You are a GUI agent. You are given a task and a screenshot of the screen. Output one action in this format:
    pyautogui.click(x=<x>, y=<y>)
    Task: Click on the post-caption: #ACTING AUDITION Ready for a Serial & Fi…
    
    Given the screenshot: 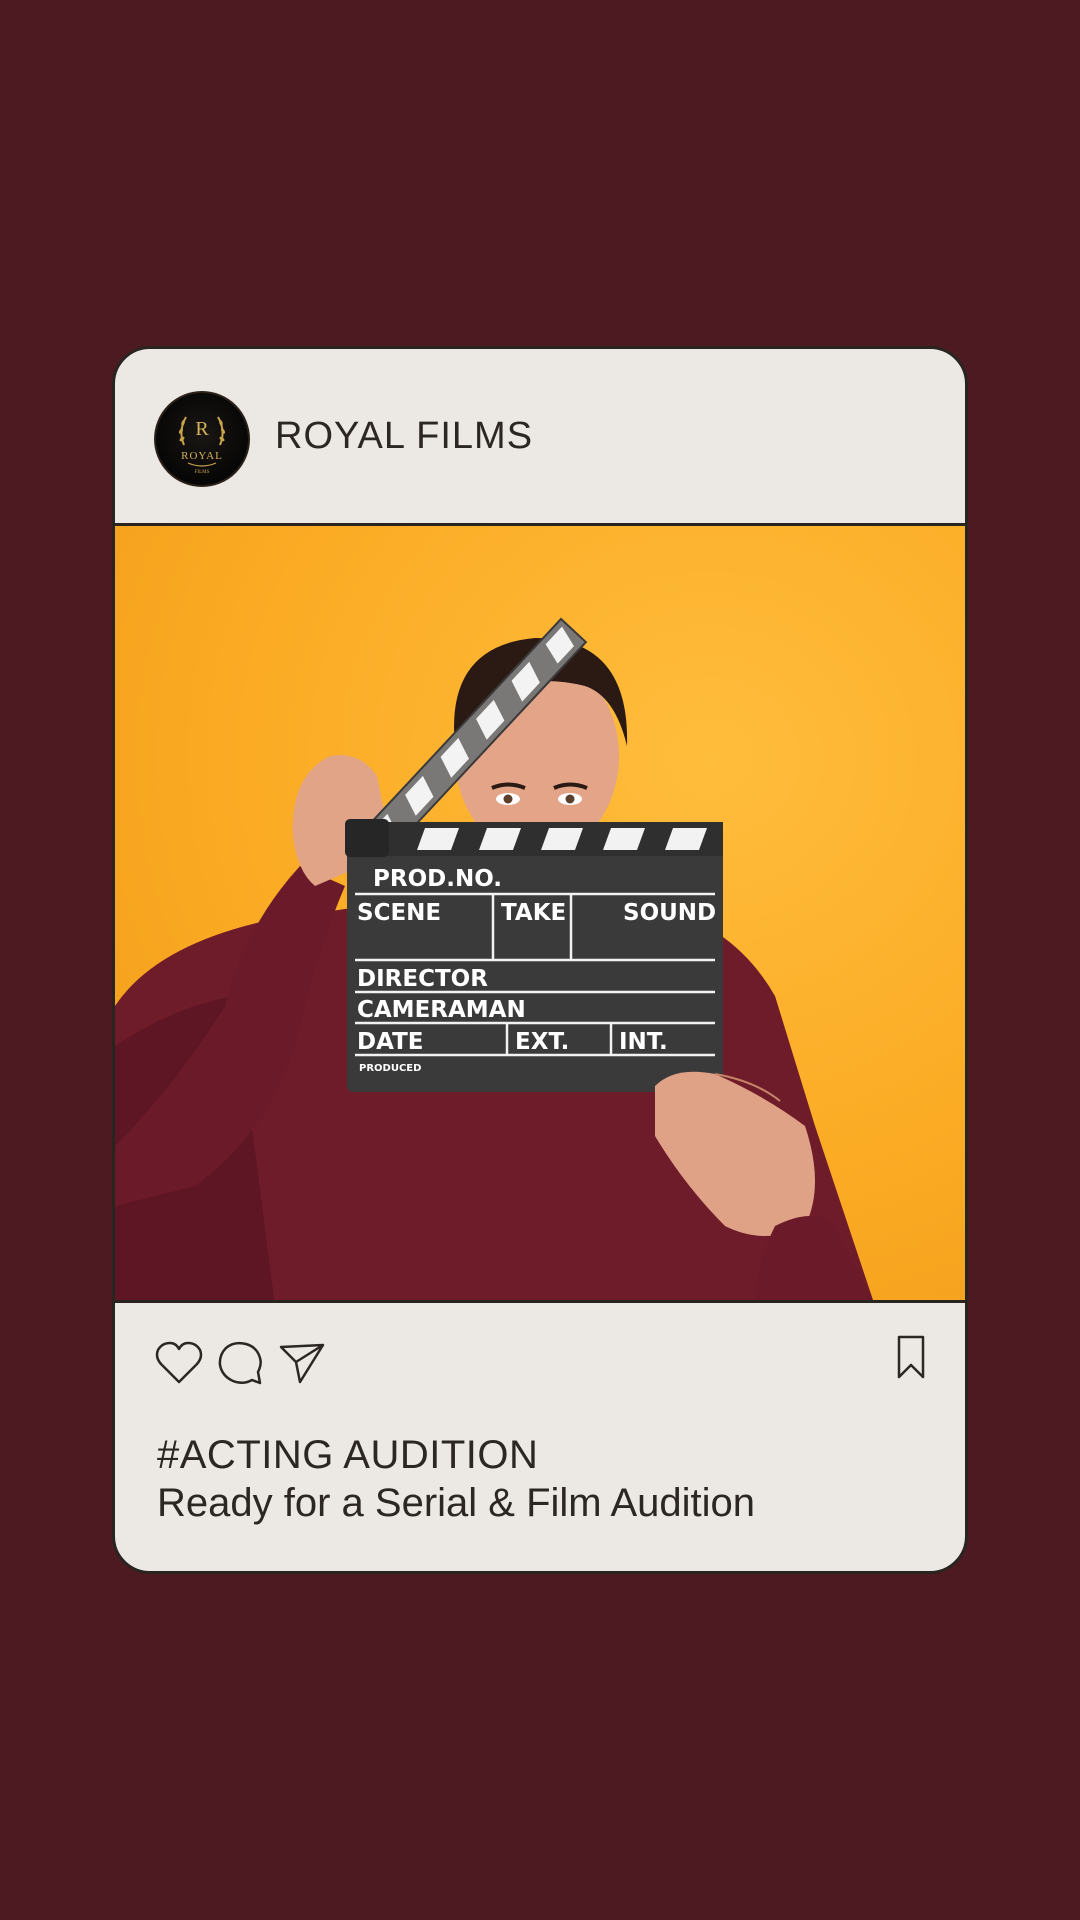 What is the action you would take?
    pyautogui.click(x=456, y=1479)
    